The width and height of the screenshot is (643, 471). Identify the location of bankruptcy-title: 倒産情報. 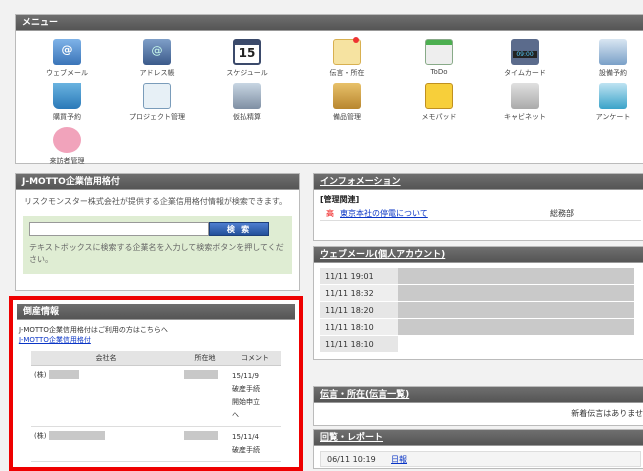
(156, 312).